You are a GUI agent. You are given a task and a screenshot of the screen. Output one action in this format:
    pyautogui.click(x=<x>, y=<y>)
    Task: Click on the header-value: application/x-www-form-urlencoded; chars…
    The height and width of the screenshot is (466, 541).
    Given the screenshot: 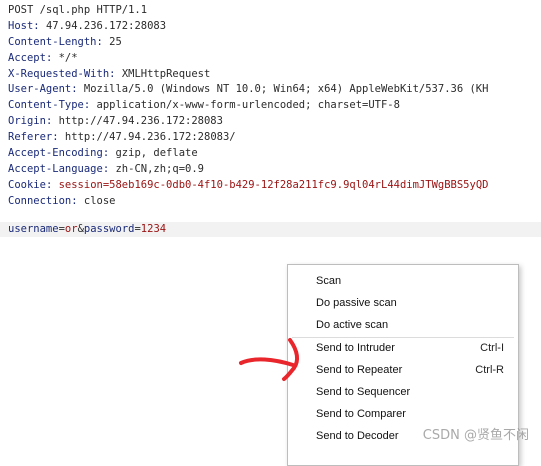 What is the action you would take?
    pyautogui.click(x=248, y=105)
    